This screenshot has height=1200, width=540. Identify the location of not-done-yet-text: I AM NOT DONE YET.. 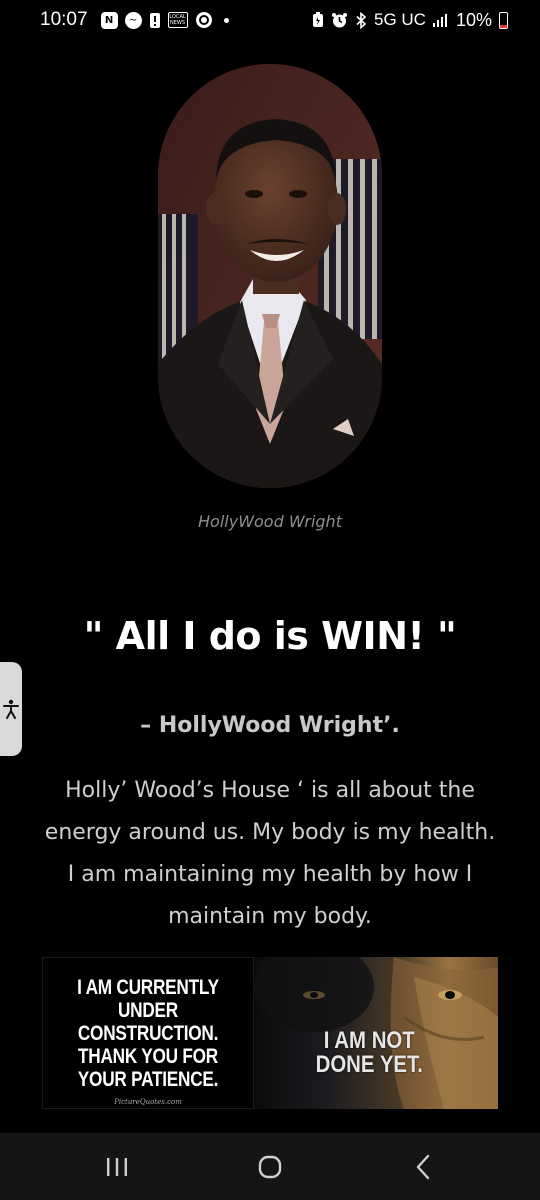
(369, 1052).